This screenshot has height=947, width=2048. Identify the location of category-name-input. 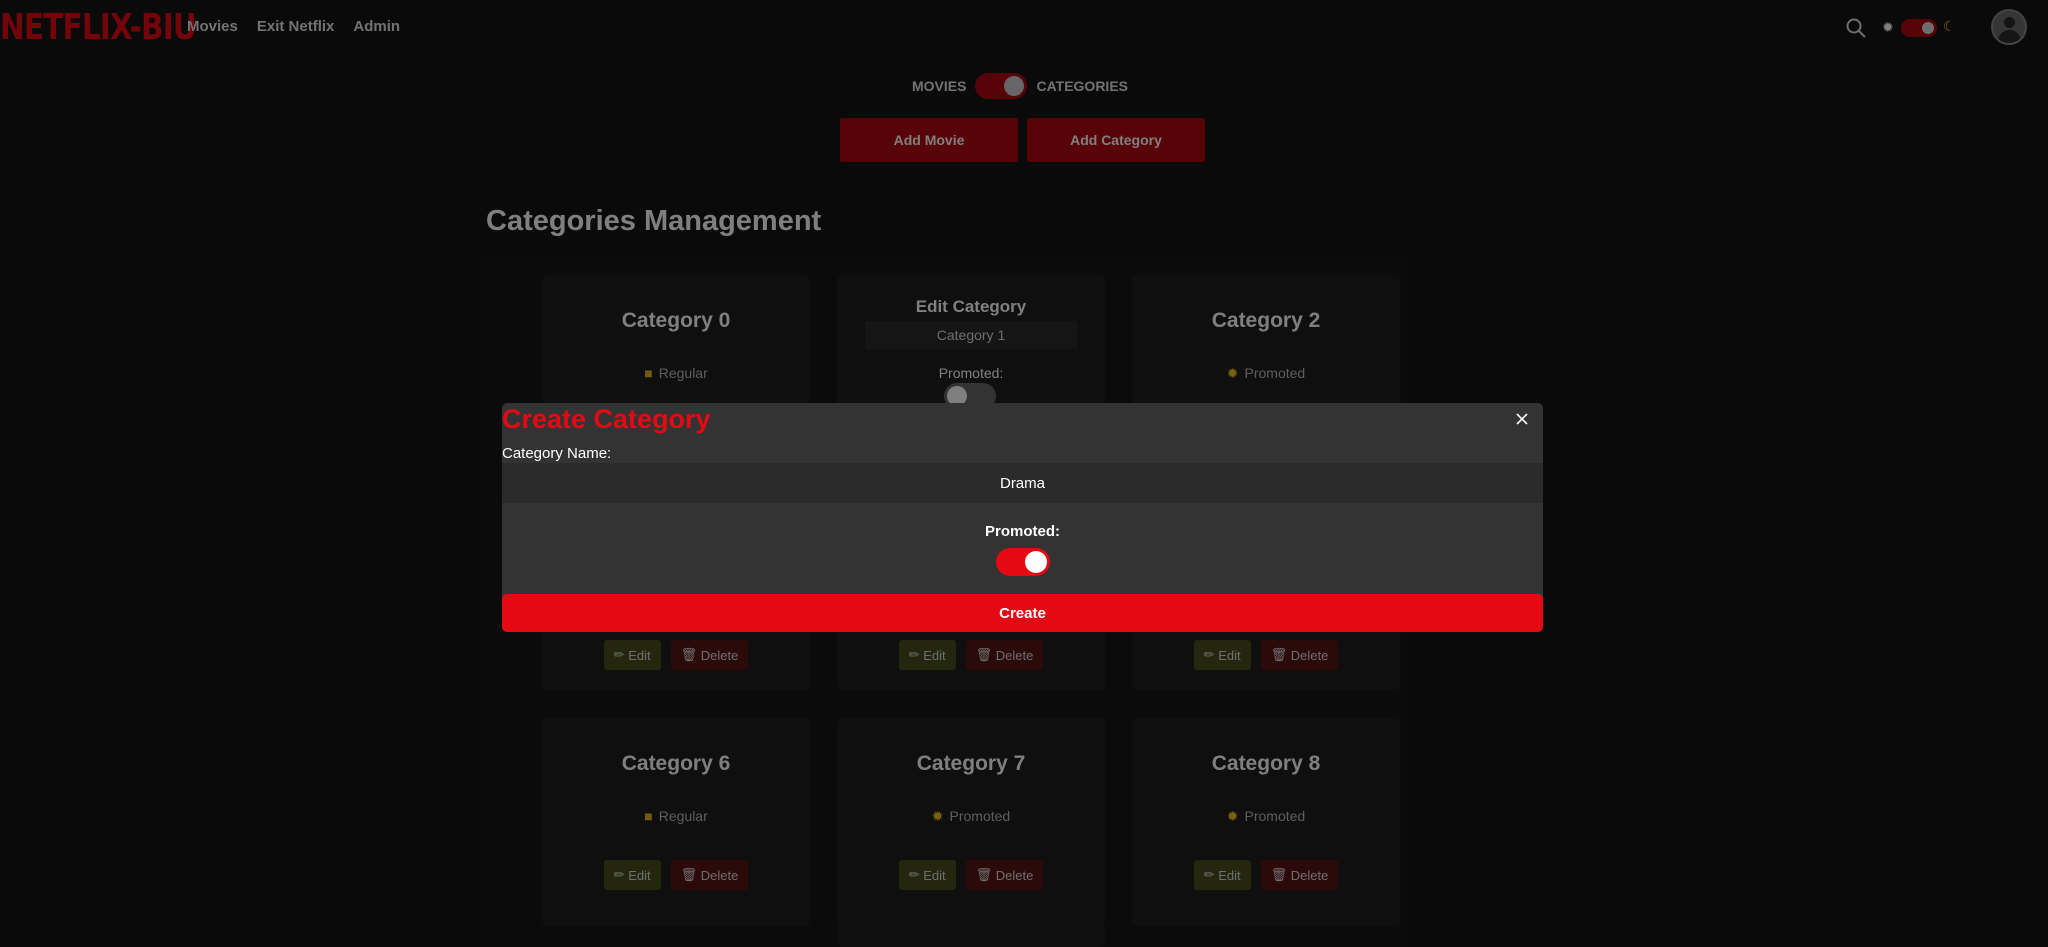
(1022, 483).